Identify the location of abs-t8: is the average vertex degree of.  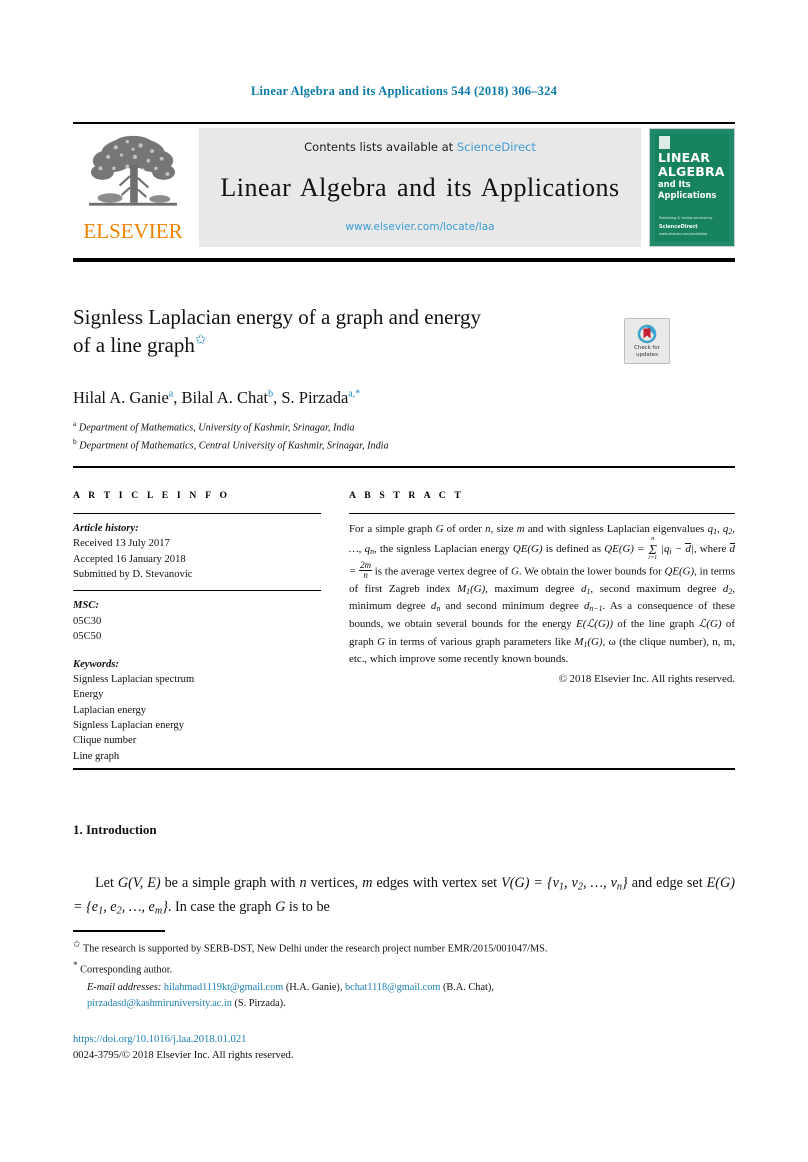
(442, 571).